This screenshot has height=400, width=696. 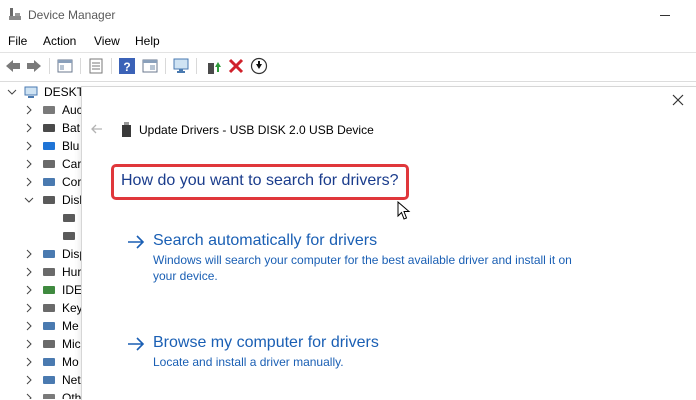 I want to click on menu-bar: File Action View Help, so click(x=348, y=41).